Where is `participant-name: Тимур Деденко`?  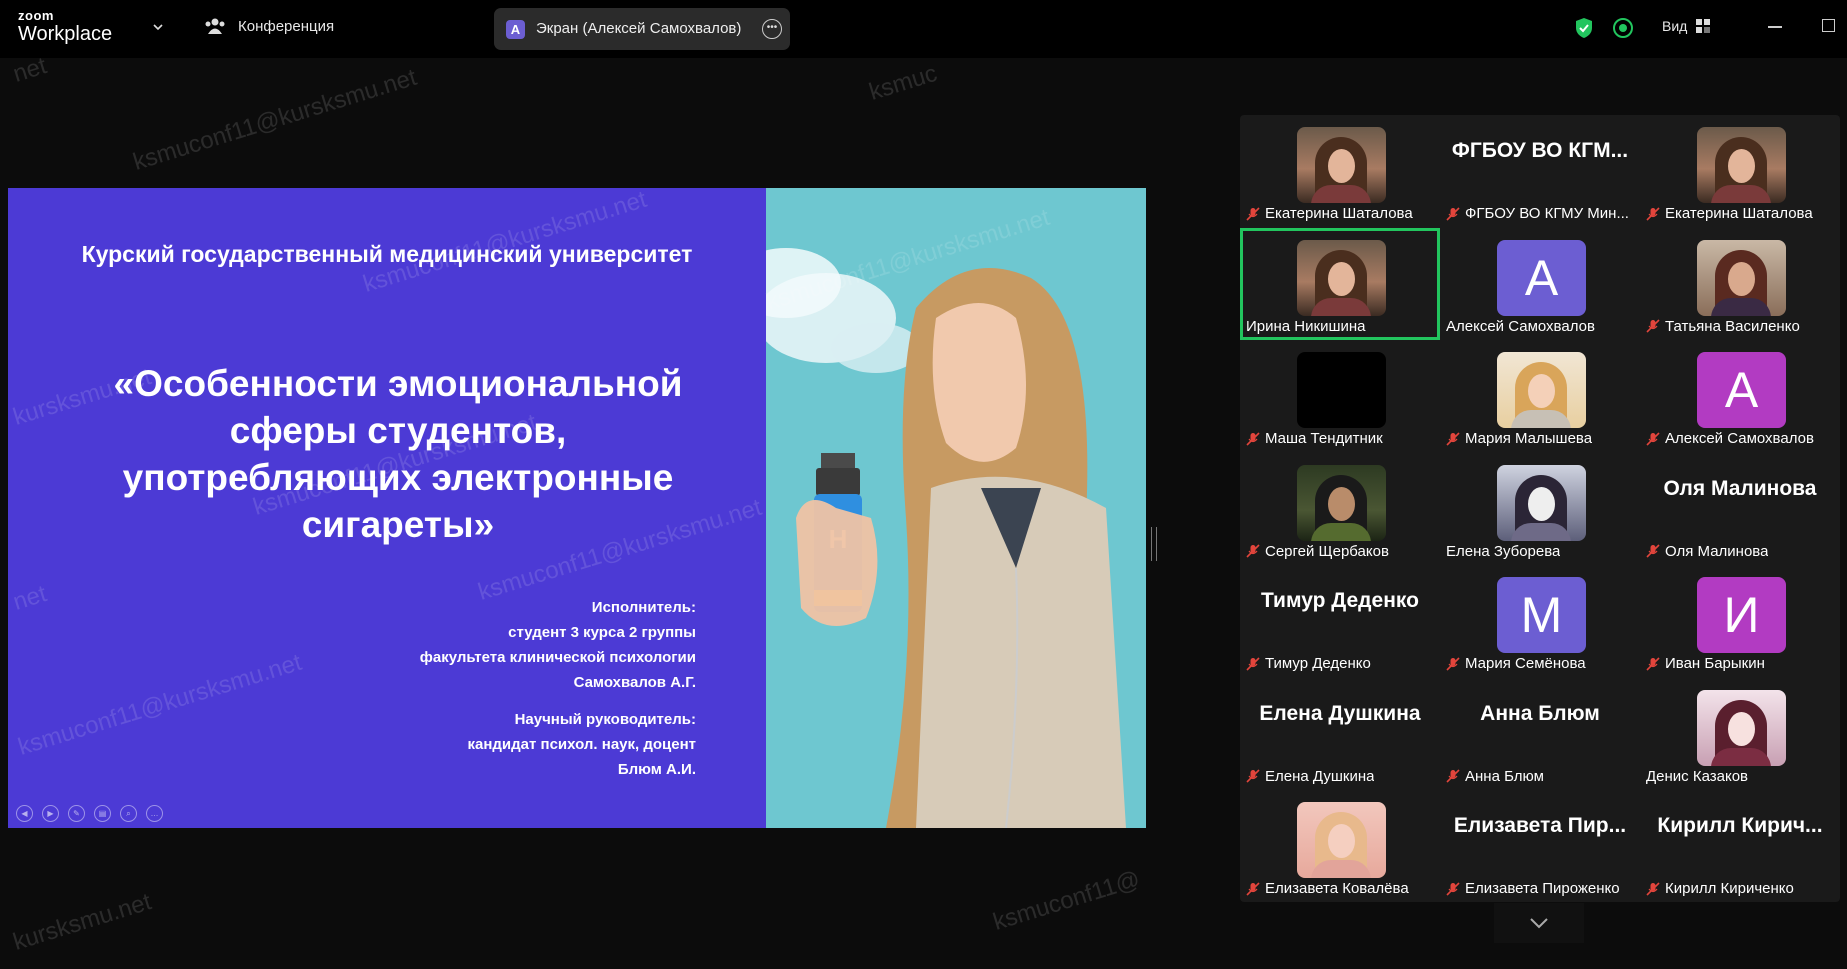
participant-name: Тимур Деденко is located at coordinates (1318, 663).